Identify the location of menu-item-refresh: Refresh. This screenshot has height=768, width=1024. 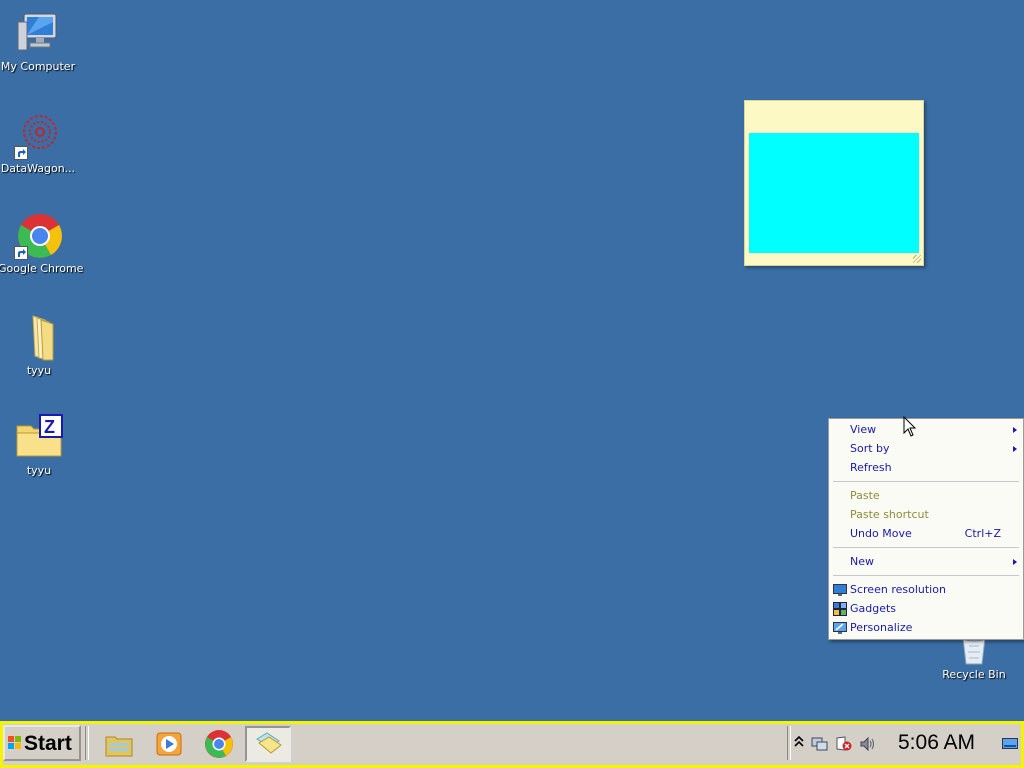
(926, 468).